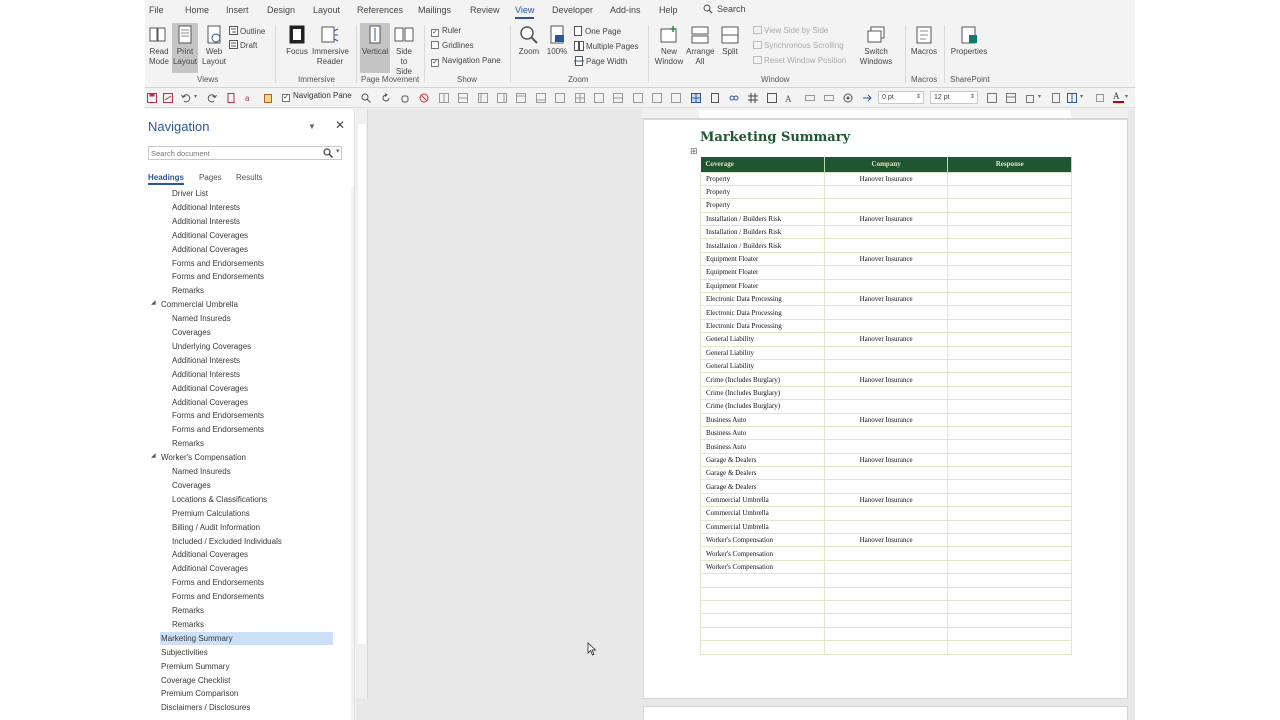 Image resolution: width=1280 pixels, height=720 pixels. What do you see at coordinates (166, 179) in the screenshot?
I see `tab-headings: Headings` at bounding box center [166, 179].